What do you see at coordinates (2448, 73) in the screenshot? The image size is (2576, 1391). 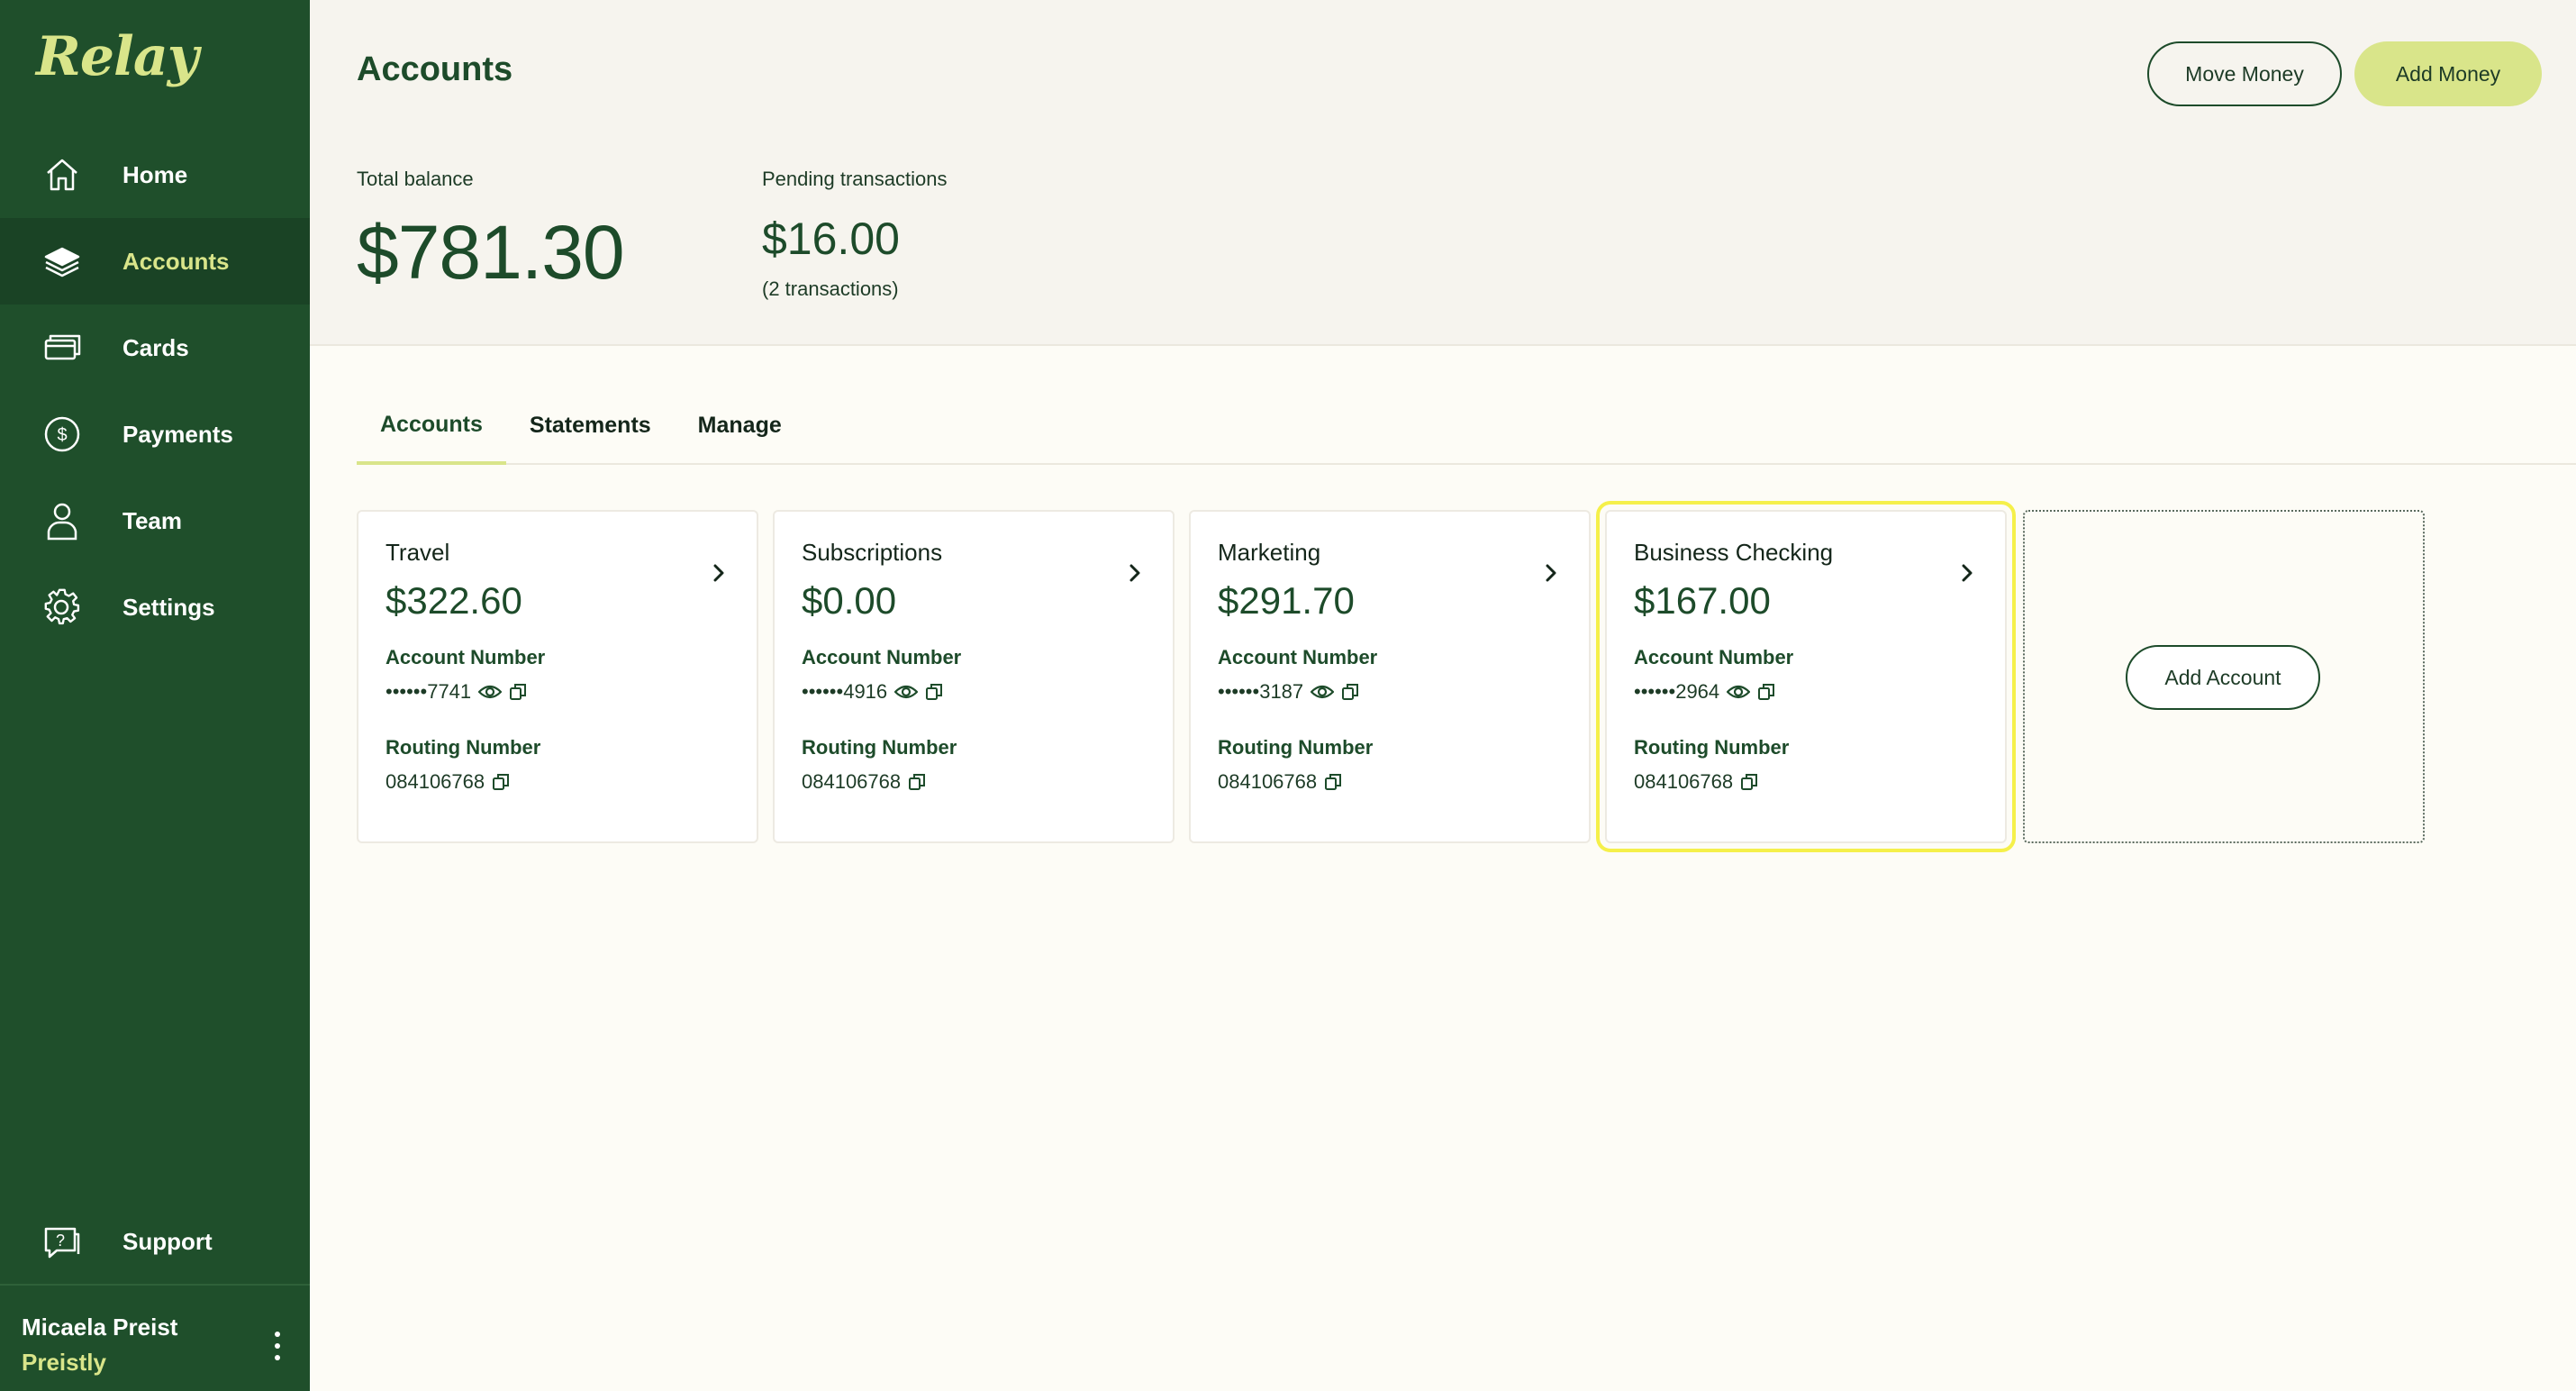 I see `add-money-button: Add Money` at bounding box center [2448, 73].